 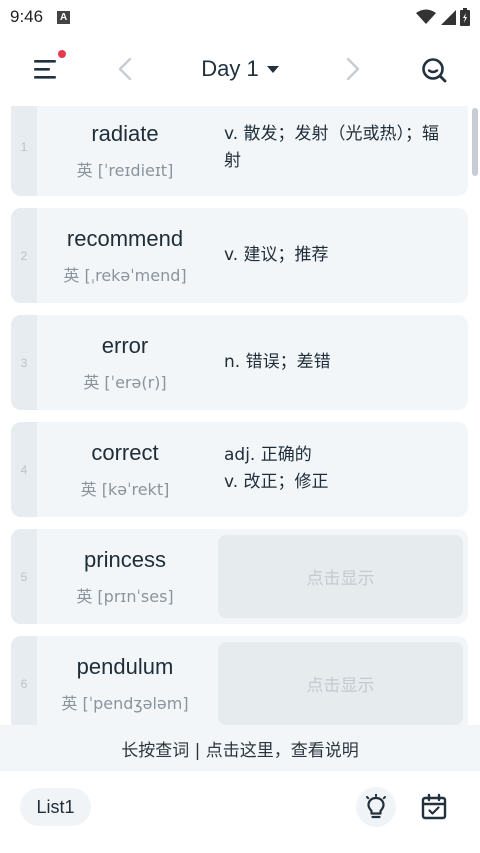 What do you see at coordinates (24, 576) in the screenshot?
I see `word-index: 5` at bounding box center [24, 576].